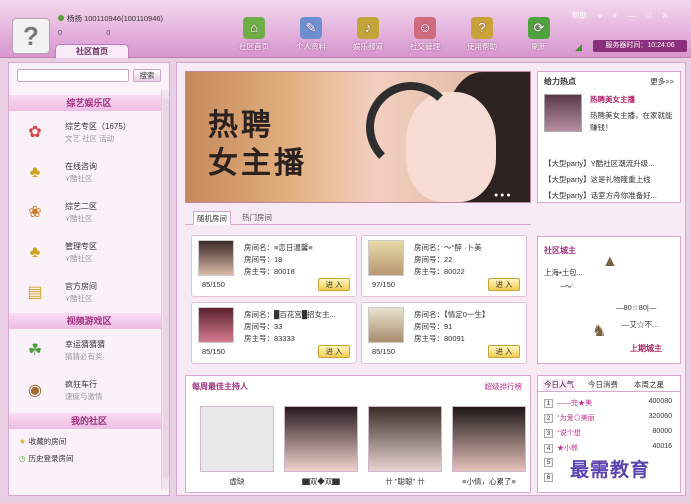 Image resolution: width=691 pixels, height=503 pixels. What do you see at coordinates (274, 266) in the screenshot?
I see `room-card: 85/150 房间名：≡恋日温馨≡ 房间号：18 房主号：80018 进 入` at bounding box center [274, 266].